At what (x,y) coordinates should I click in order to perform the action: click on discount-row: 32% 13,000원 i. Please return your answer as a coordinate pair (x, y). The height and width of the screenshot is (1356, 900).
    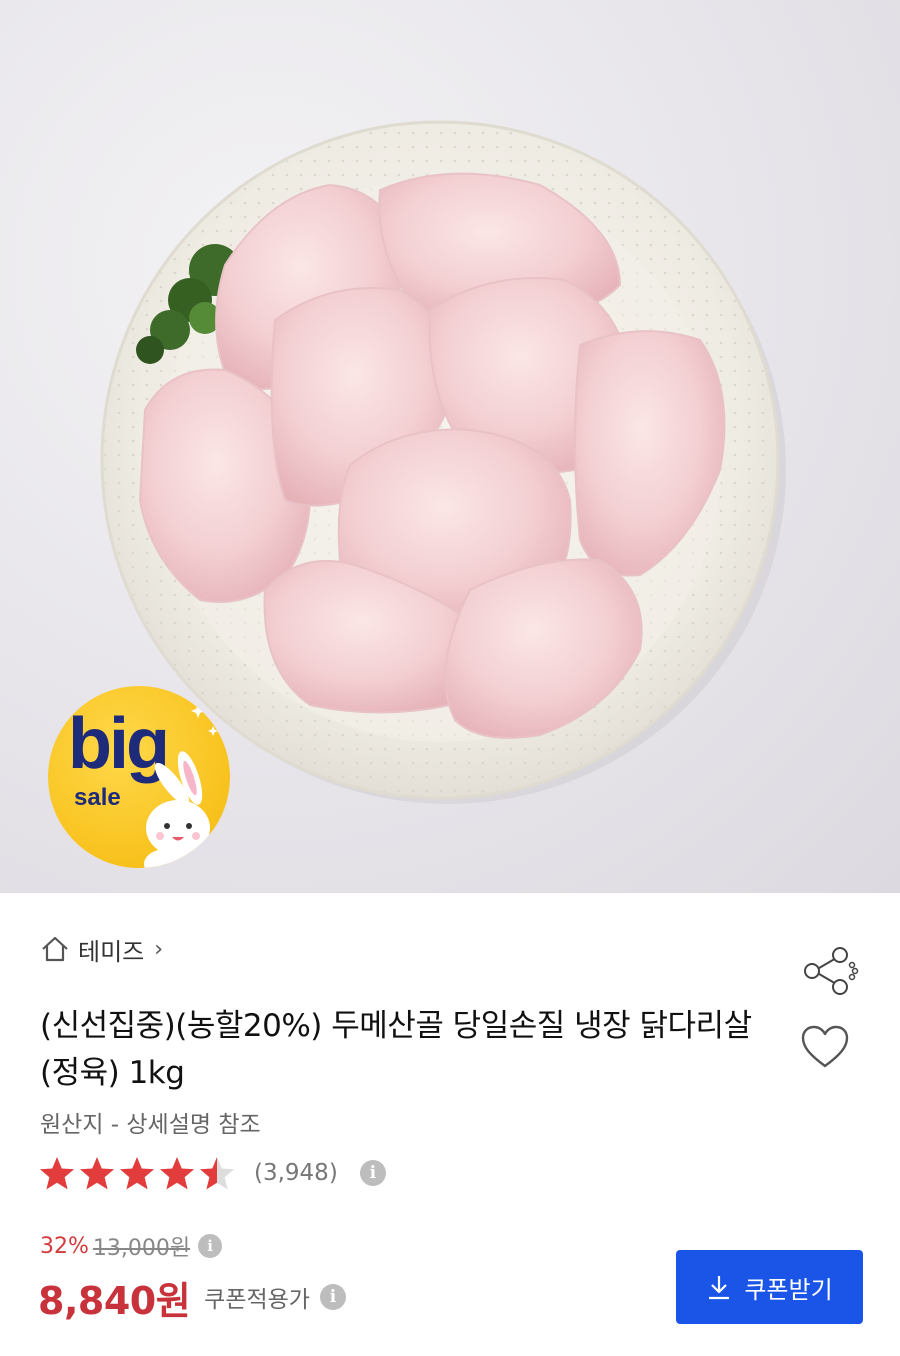
    Looking at the image, I should click on (131, 1246).